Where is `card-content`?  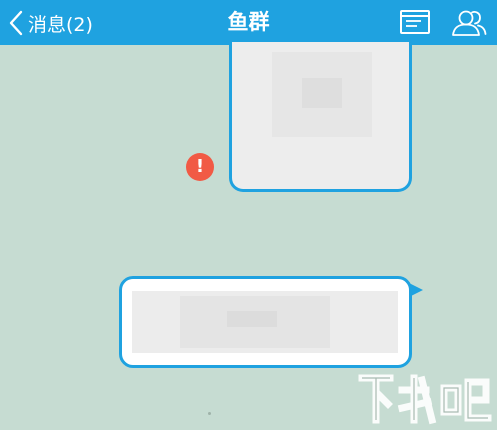
card-content is located at coordinates (265, 322).